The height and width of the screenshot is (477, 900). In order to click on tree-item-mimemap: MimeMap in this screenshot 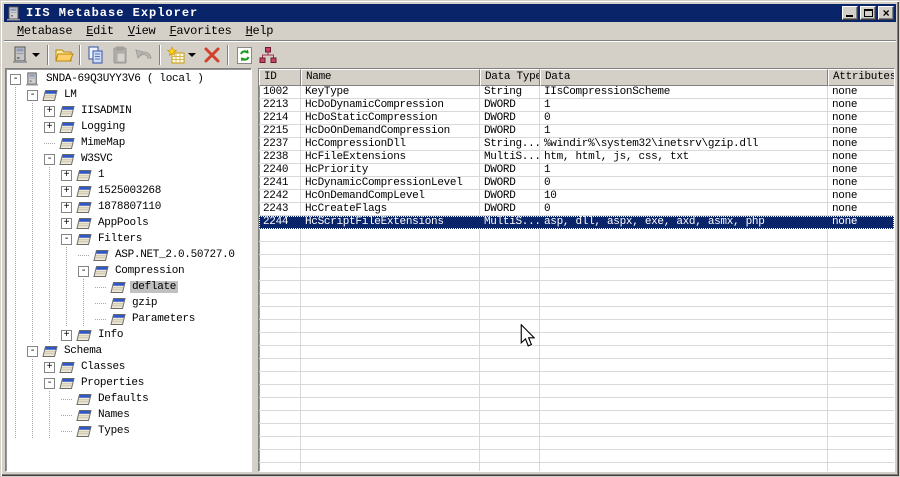, I will do `click(128, 143)`.